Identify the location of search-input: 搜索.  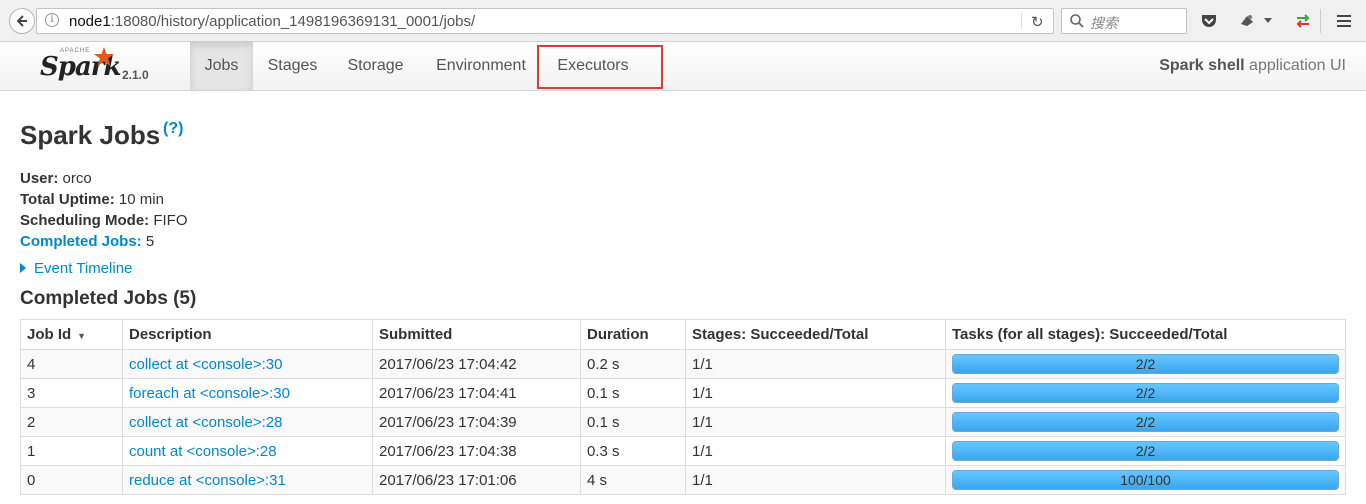
(1124, 21).